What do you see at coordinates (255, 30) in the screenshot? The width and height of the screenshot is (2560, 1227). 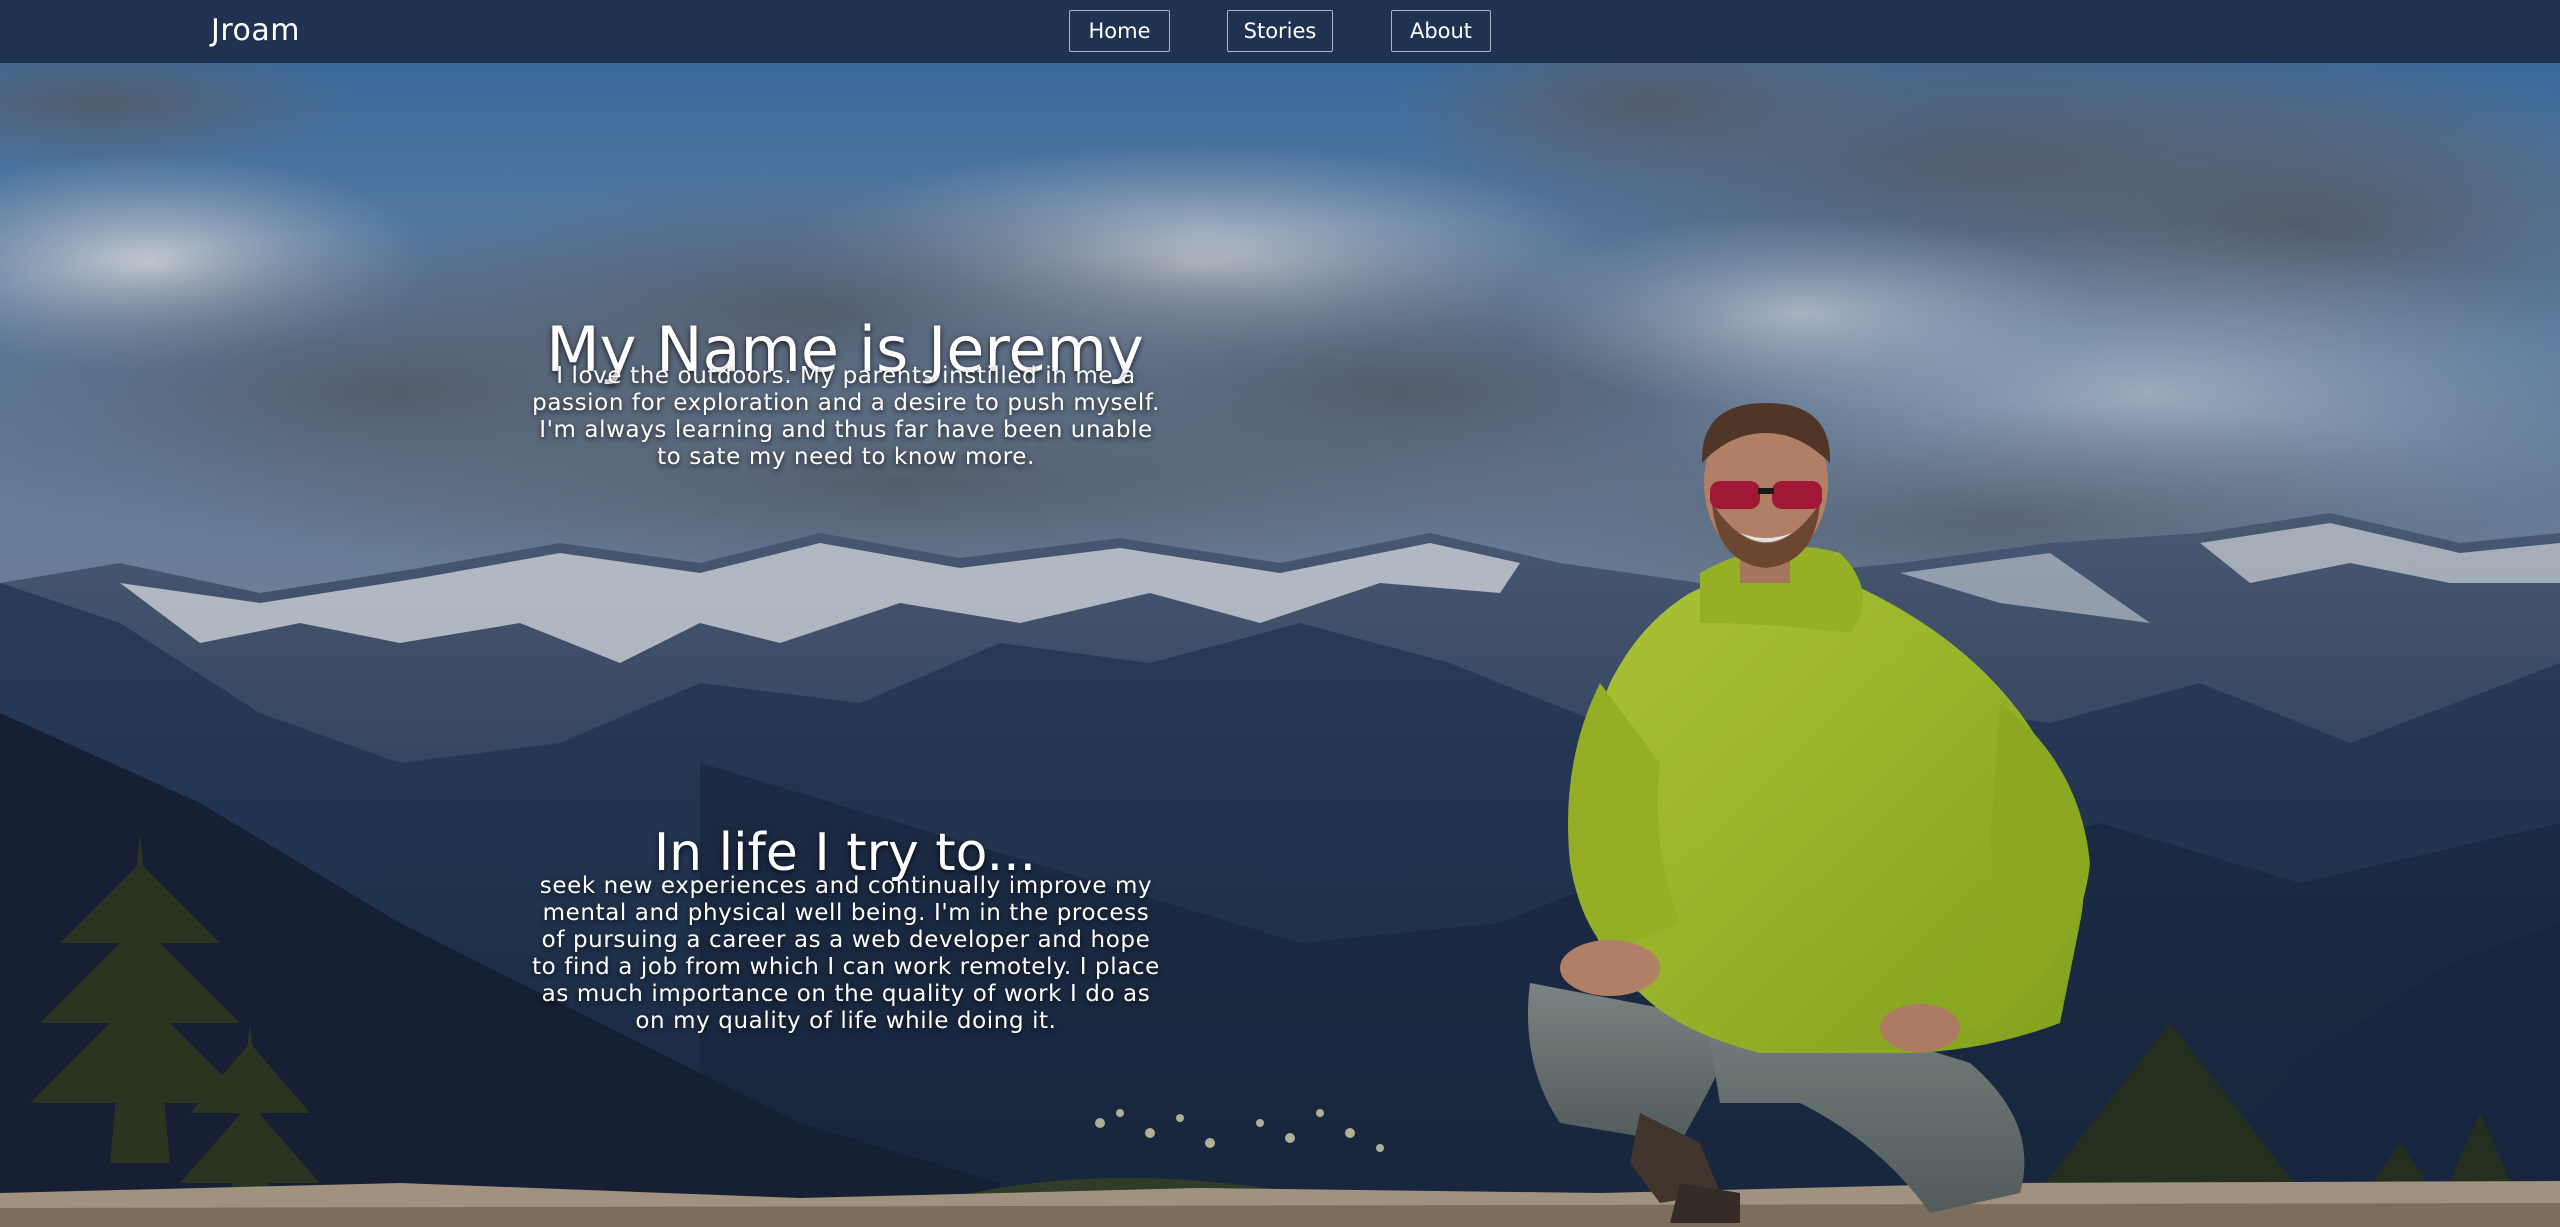 I see `brand-logo: Jroam` at bounding box center [255, 30].